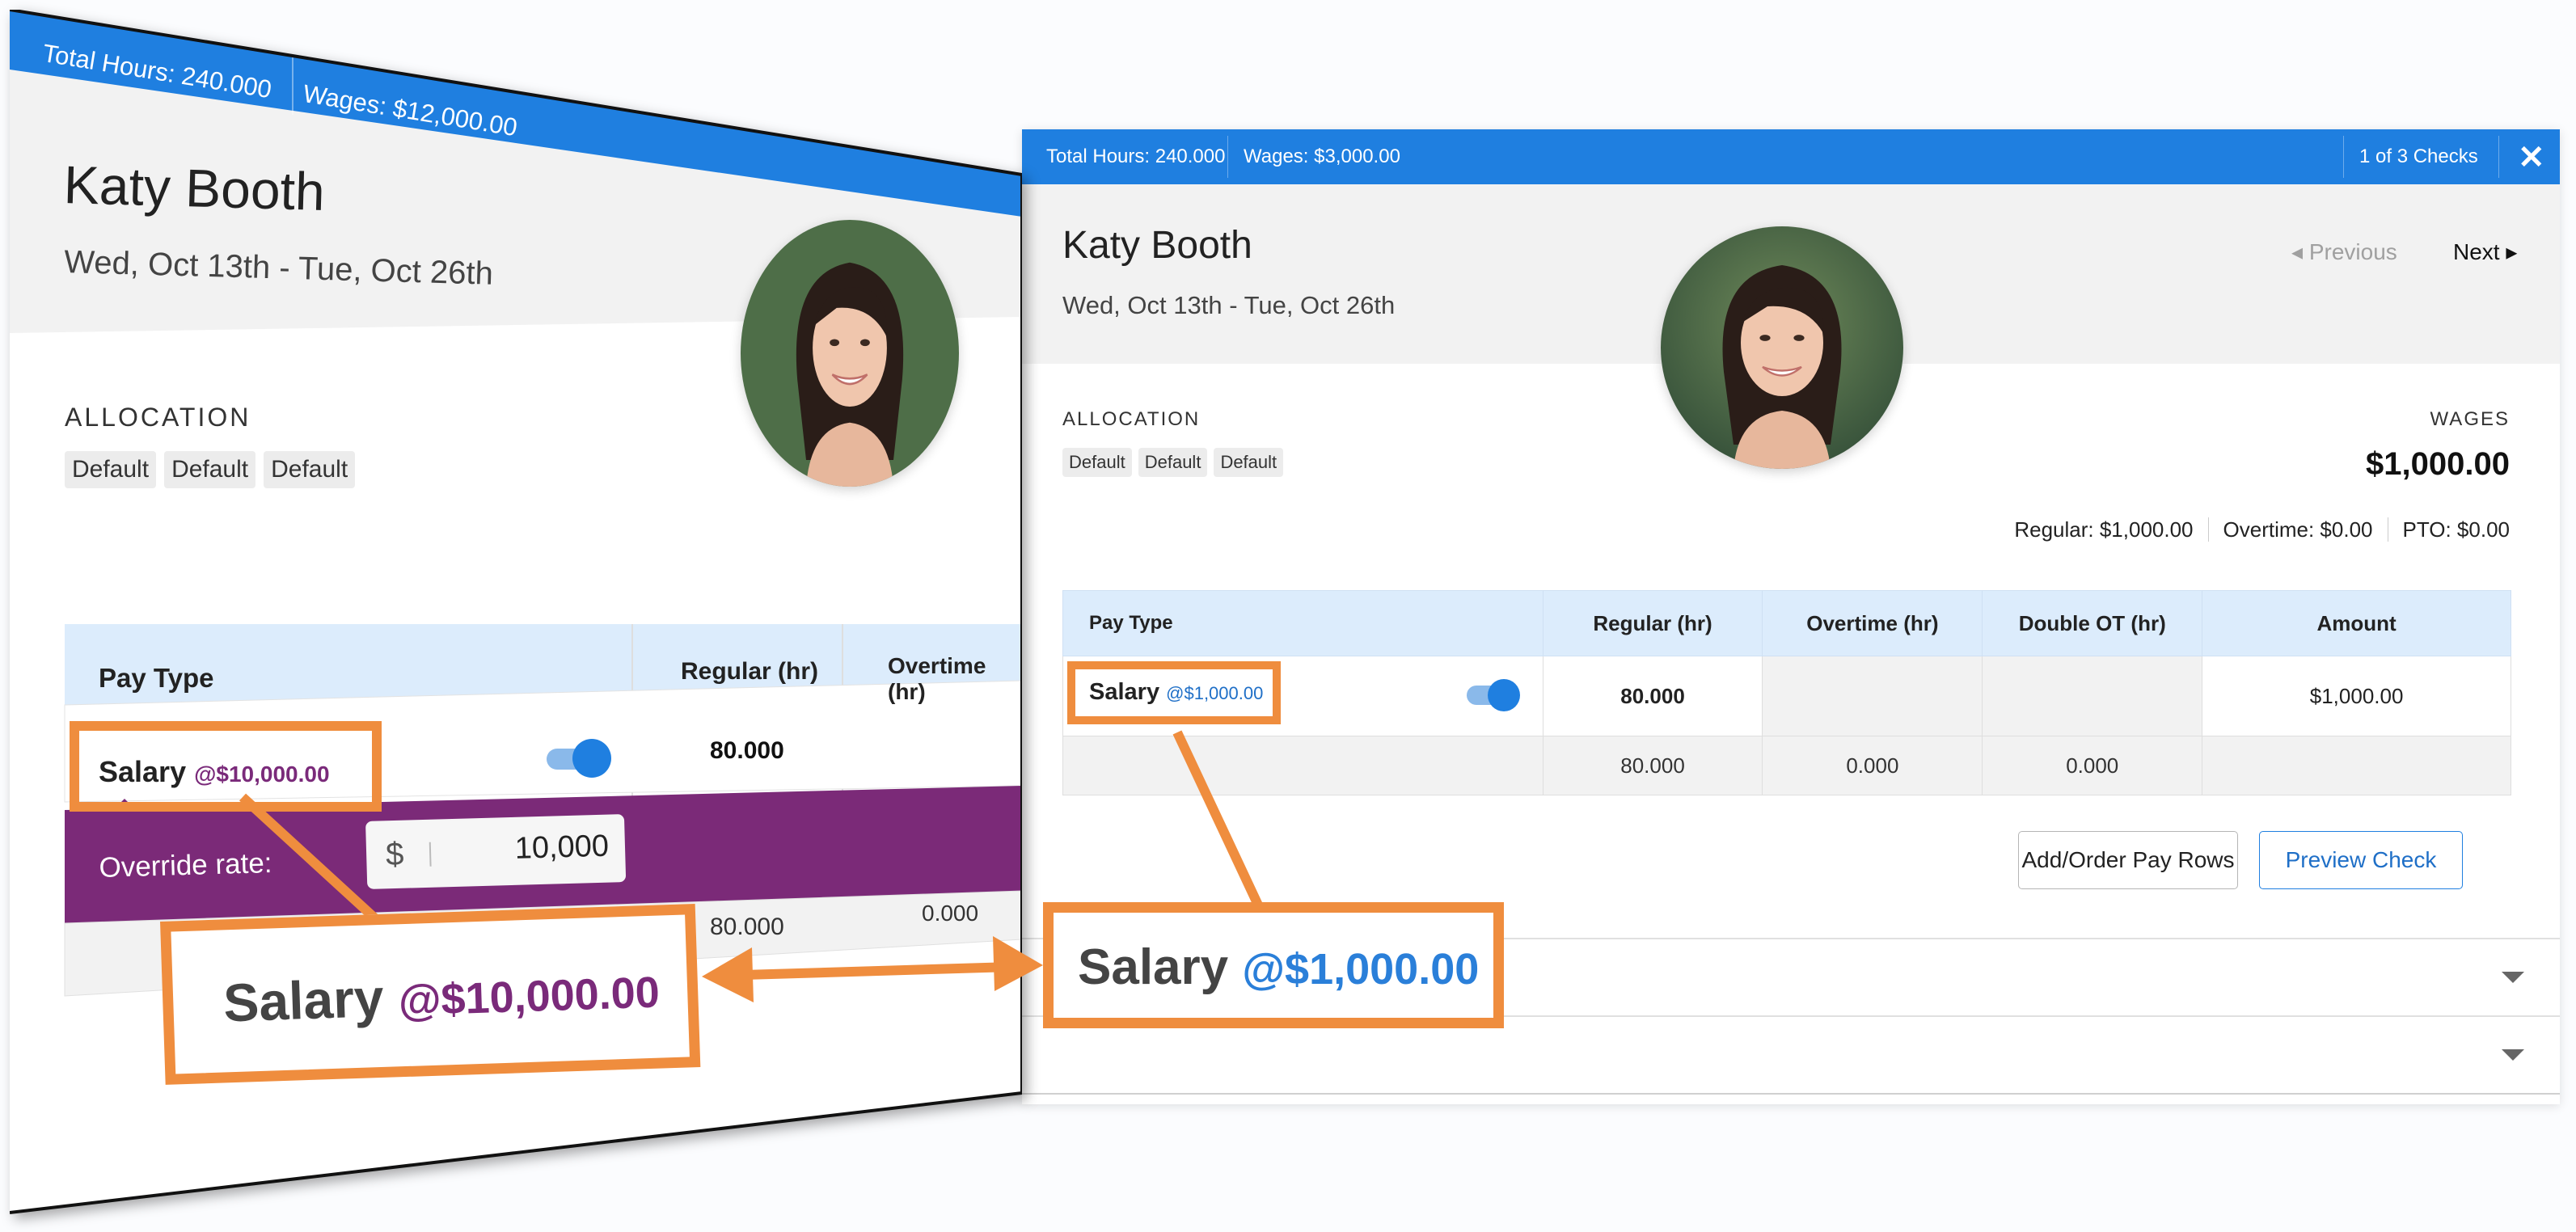 The height and width of the screenshot is (1232, 2576). I want to click on previous-button: ◂ Previous, so click(2344, 251).